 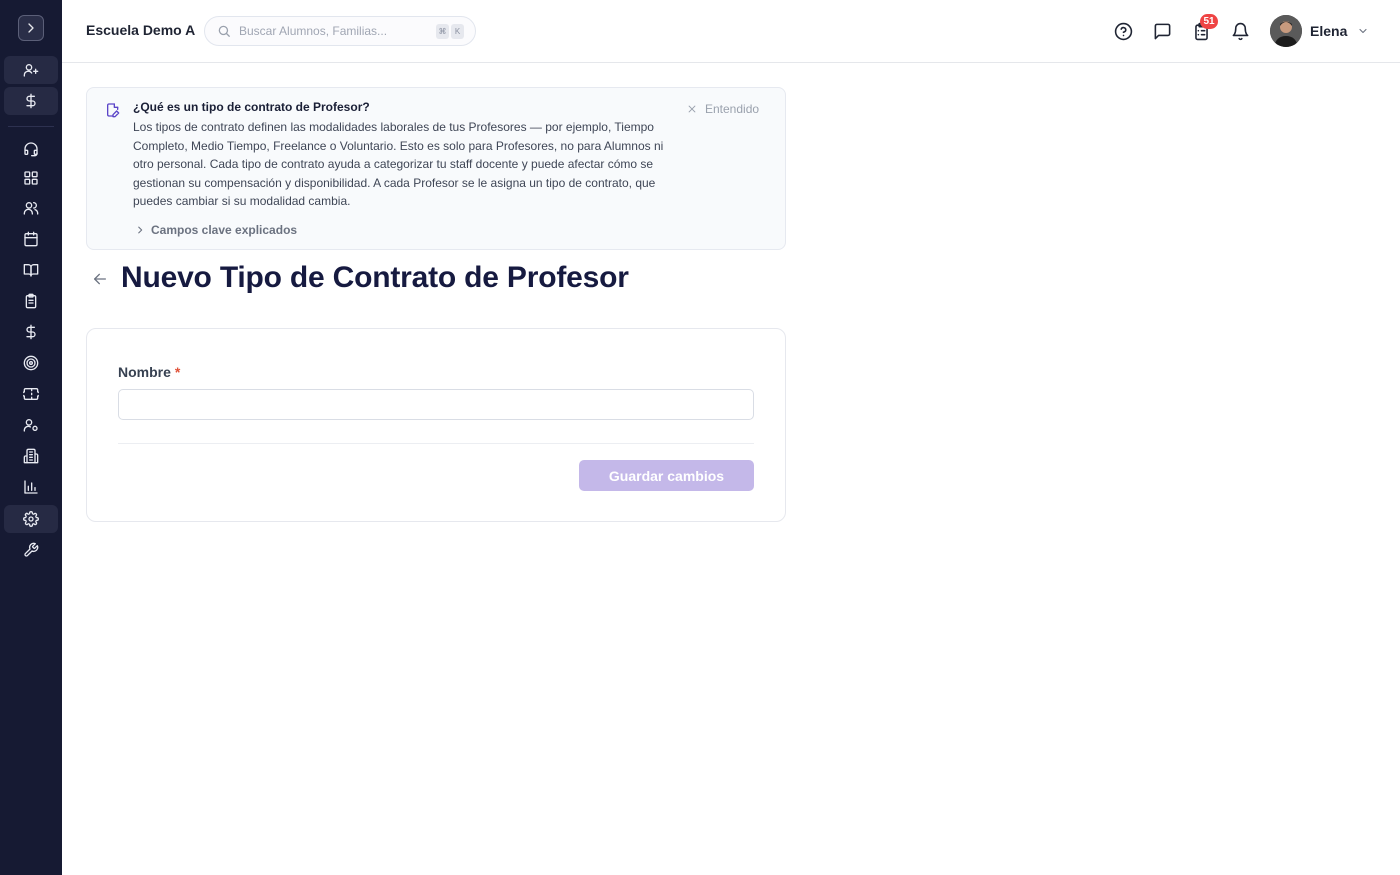 I want to click on user-menu: Elena, so click(x=1319, y=31).